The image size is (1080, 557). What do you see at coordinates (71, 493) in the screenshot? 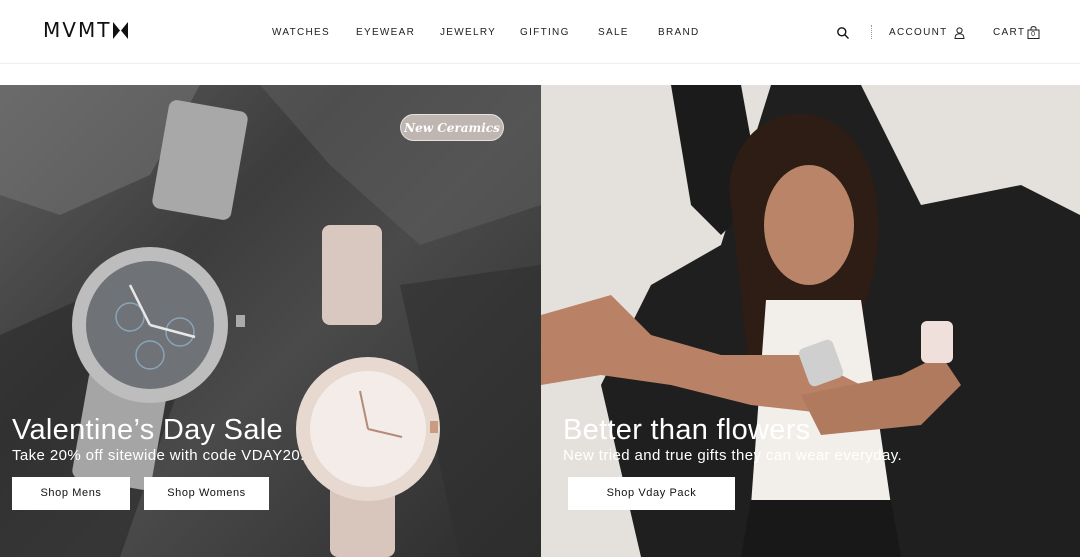
I see `shop-mens-button: Shop Mens` at bounding box center [71, 493].